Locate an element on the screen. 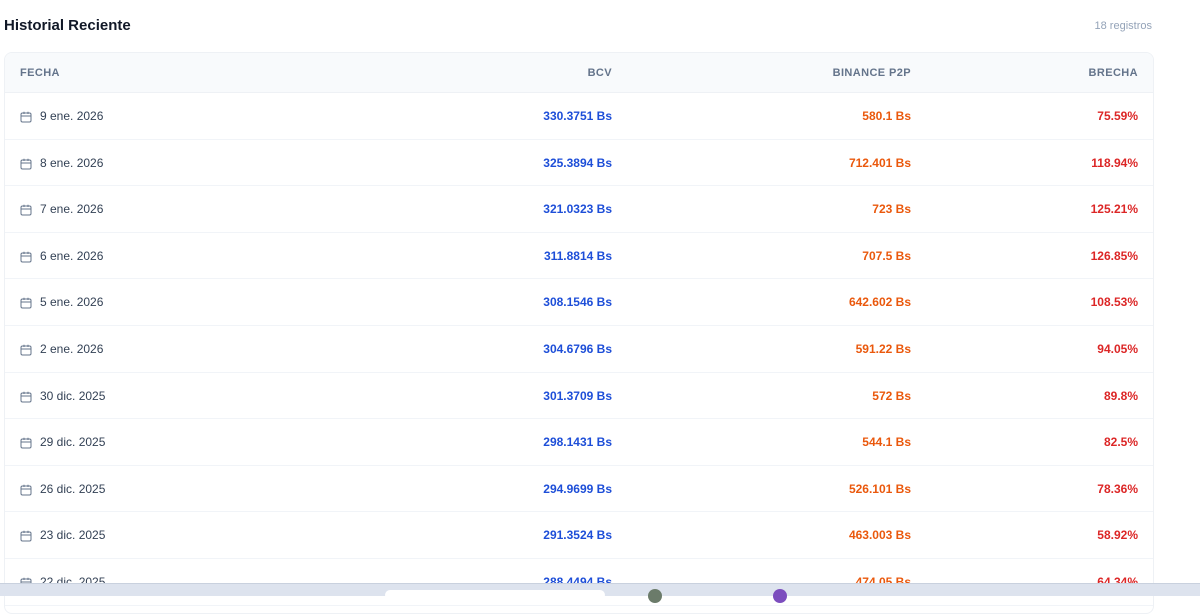 This screenshot has width=1200, height=614. row-binance-rate: 526.101 Bs is located at coordinates (879, 488).